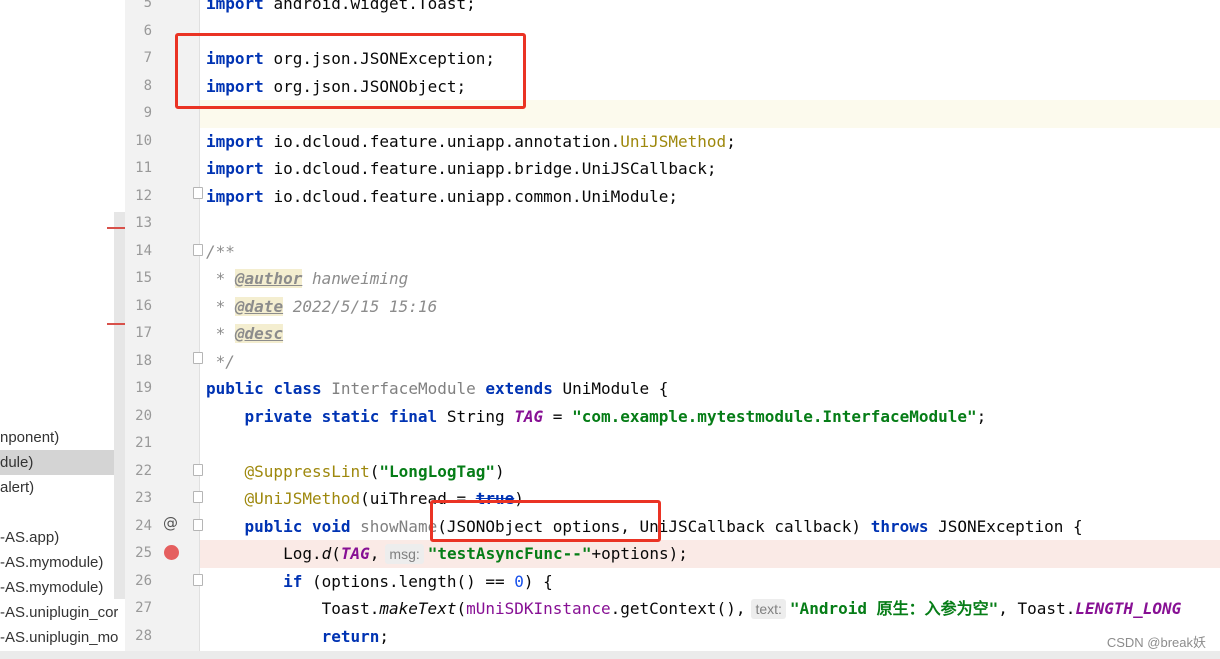 The image size is (1220, 659). Describe the element at coordinates (326, 553) in the screenshot. I see `method-name: d` at that location.